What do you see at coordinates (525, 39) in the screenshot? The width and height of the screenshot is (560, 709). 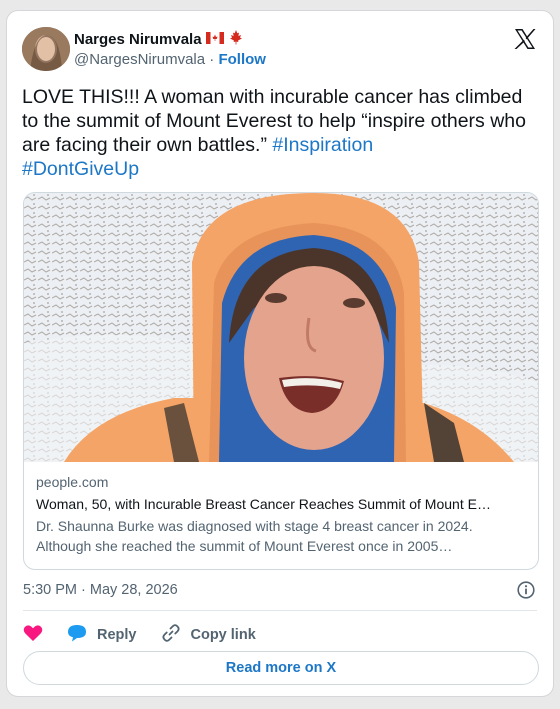 I see `x-logo-icon` at bounding box center [525, 39].